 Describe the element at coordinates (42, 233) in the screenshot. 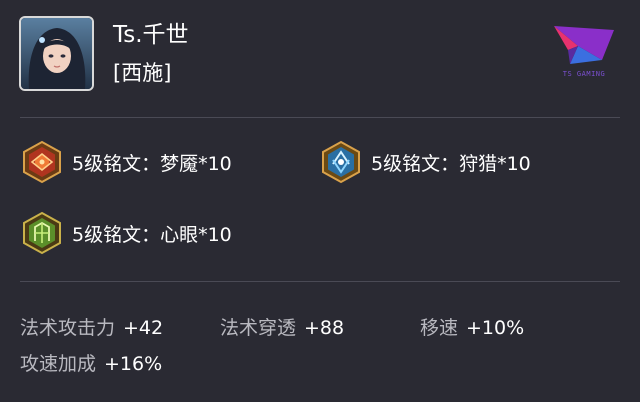

I see `green-rune-icon` at that location.